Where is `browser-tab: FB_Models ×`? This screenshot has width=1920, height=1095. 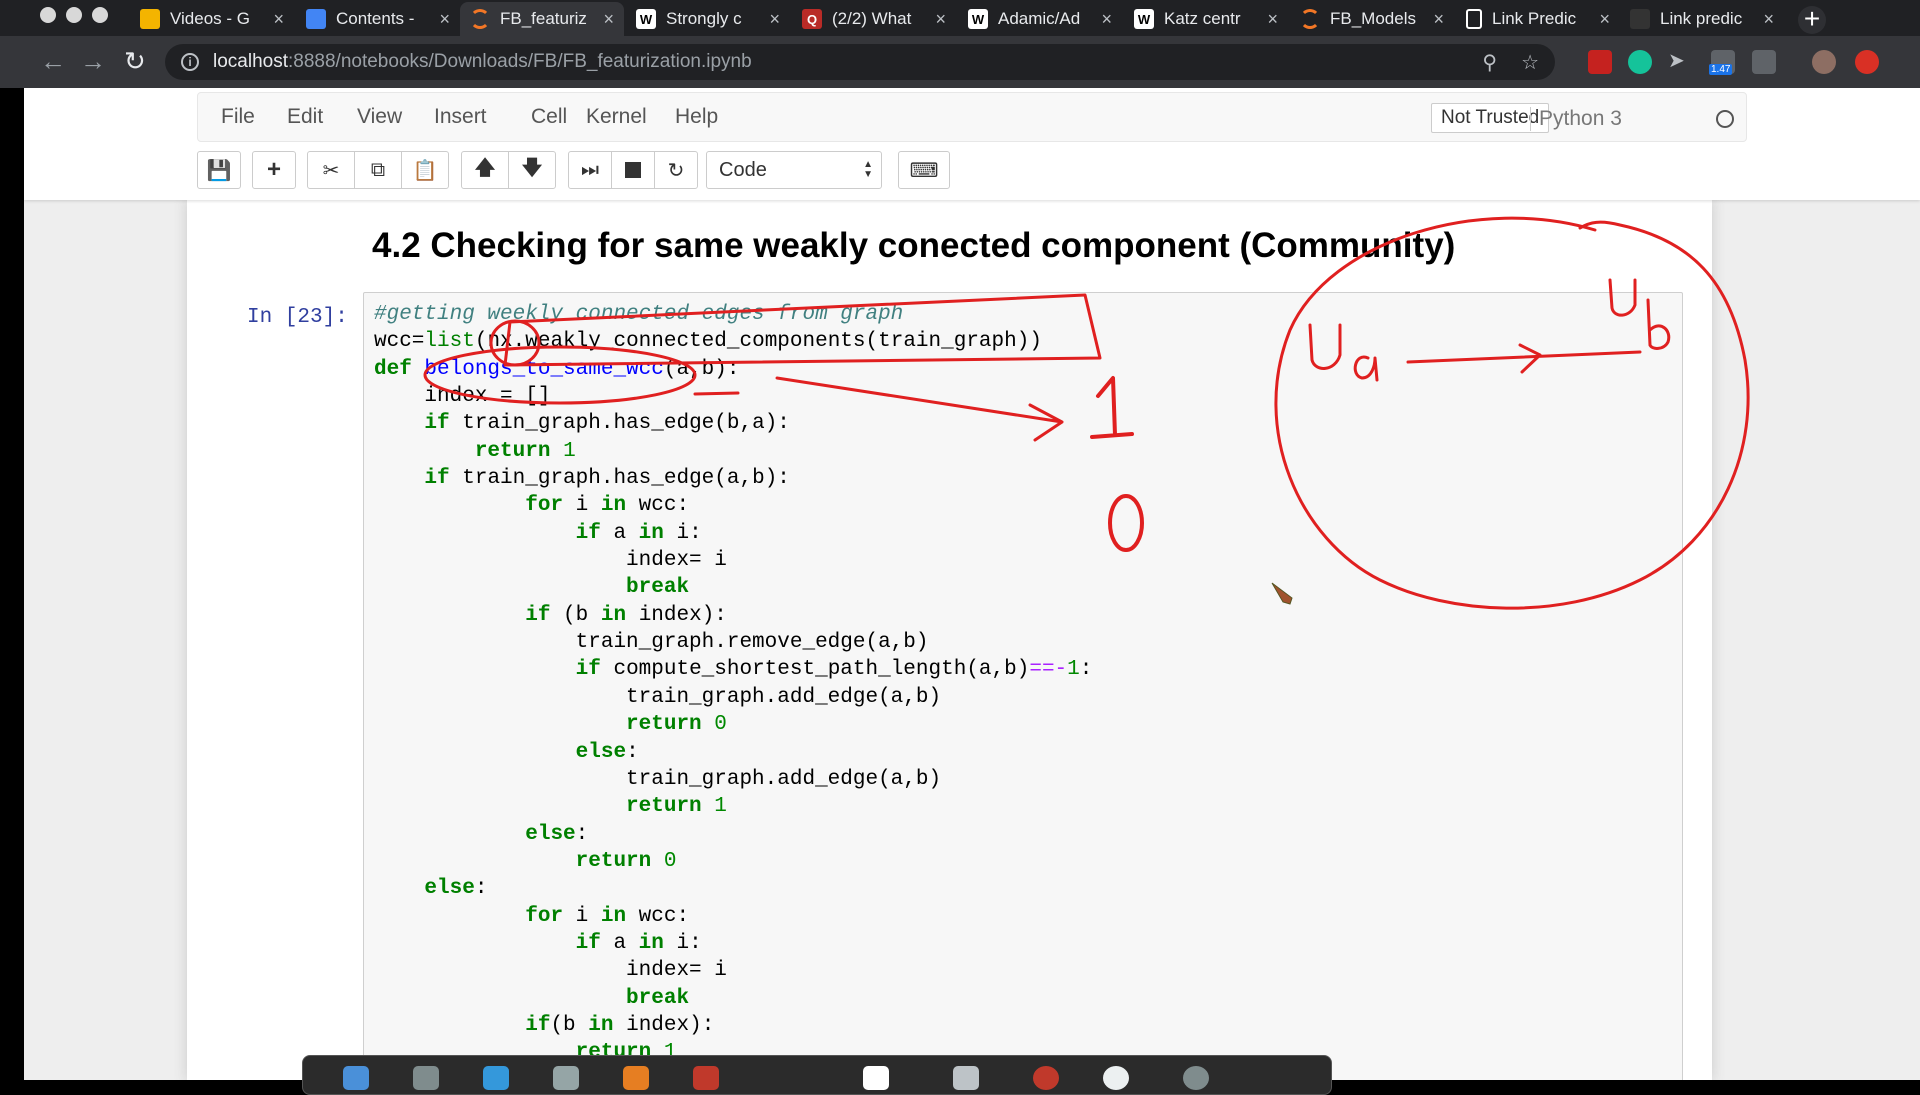 browser-tab: FB_Models × is located at coordinates (1372, 19).